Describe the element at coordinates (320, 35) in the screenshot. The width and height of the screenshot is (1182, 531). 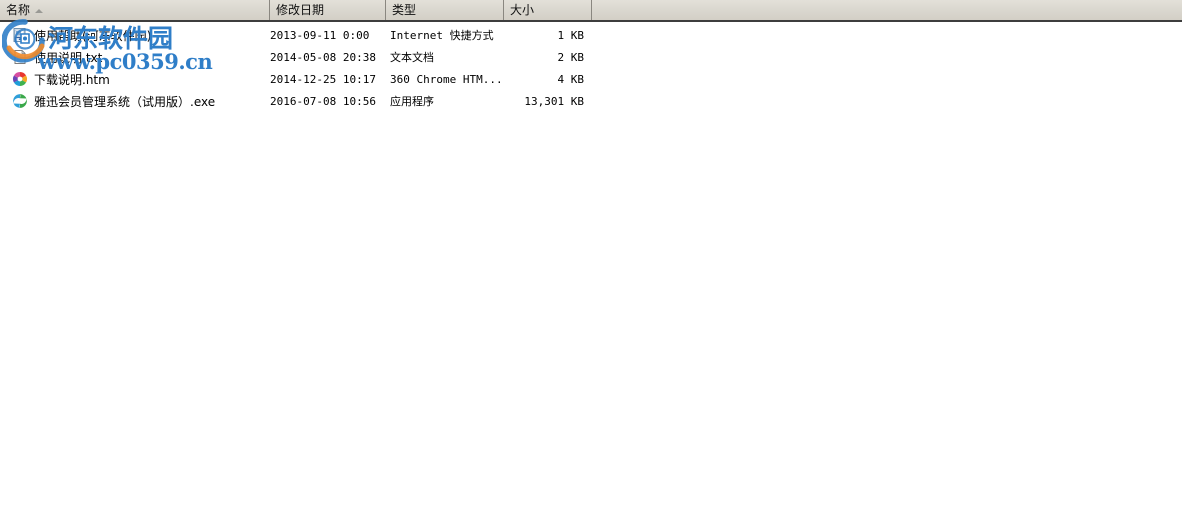
I see `file-date-cell: 2013-09-11 0:00` at that location.